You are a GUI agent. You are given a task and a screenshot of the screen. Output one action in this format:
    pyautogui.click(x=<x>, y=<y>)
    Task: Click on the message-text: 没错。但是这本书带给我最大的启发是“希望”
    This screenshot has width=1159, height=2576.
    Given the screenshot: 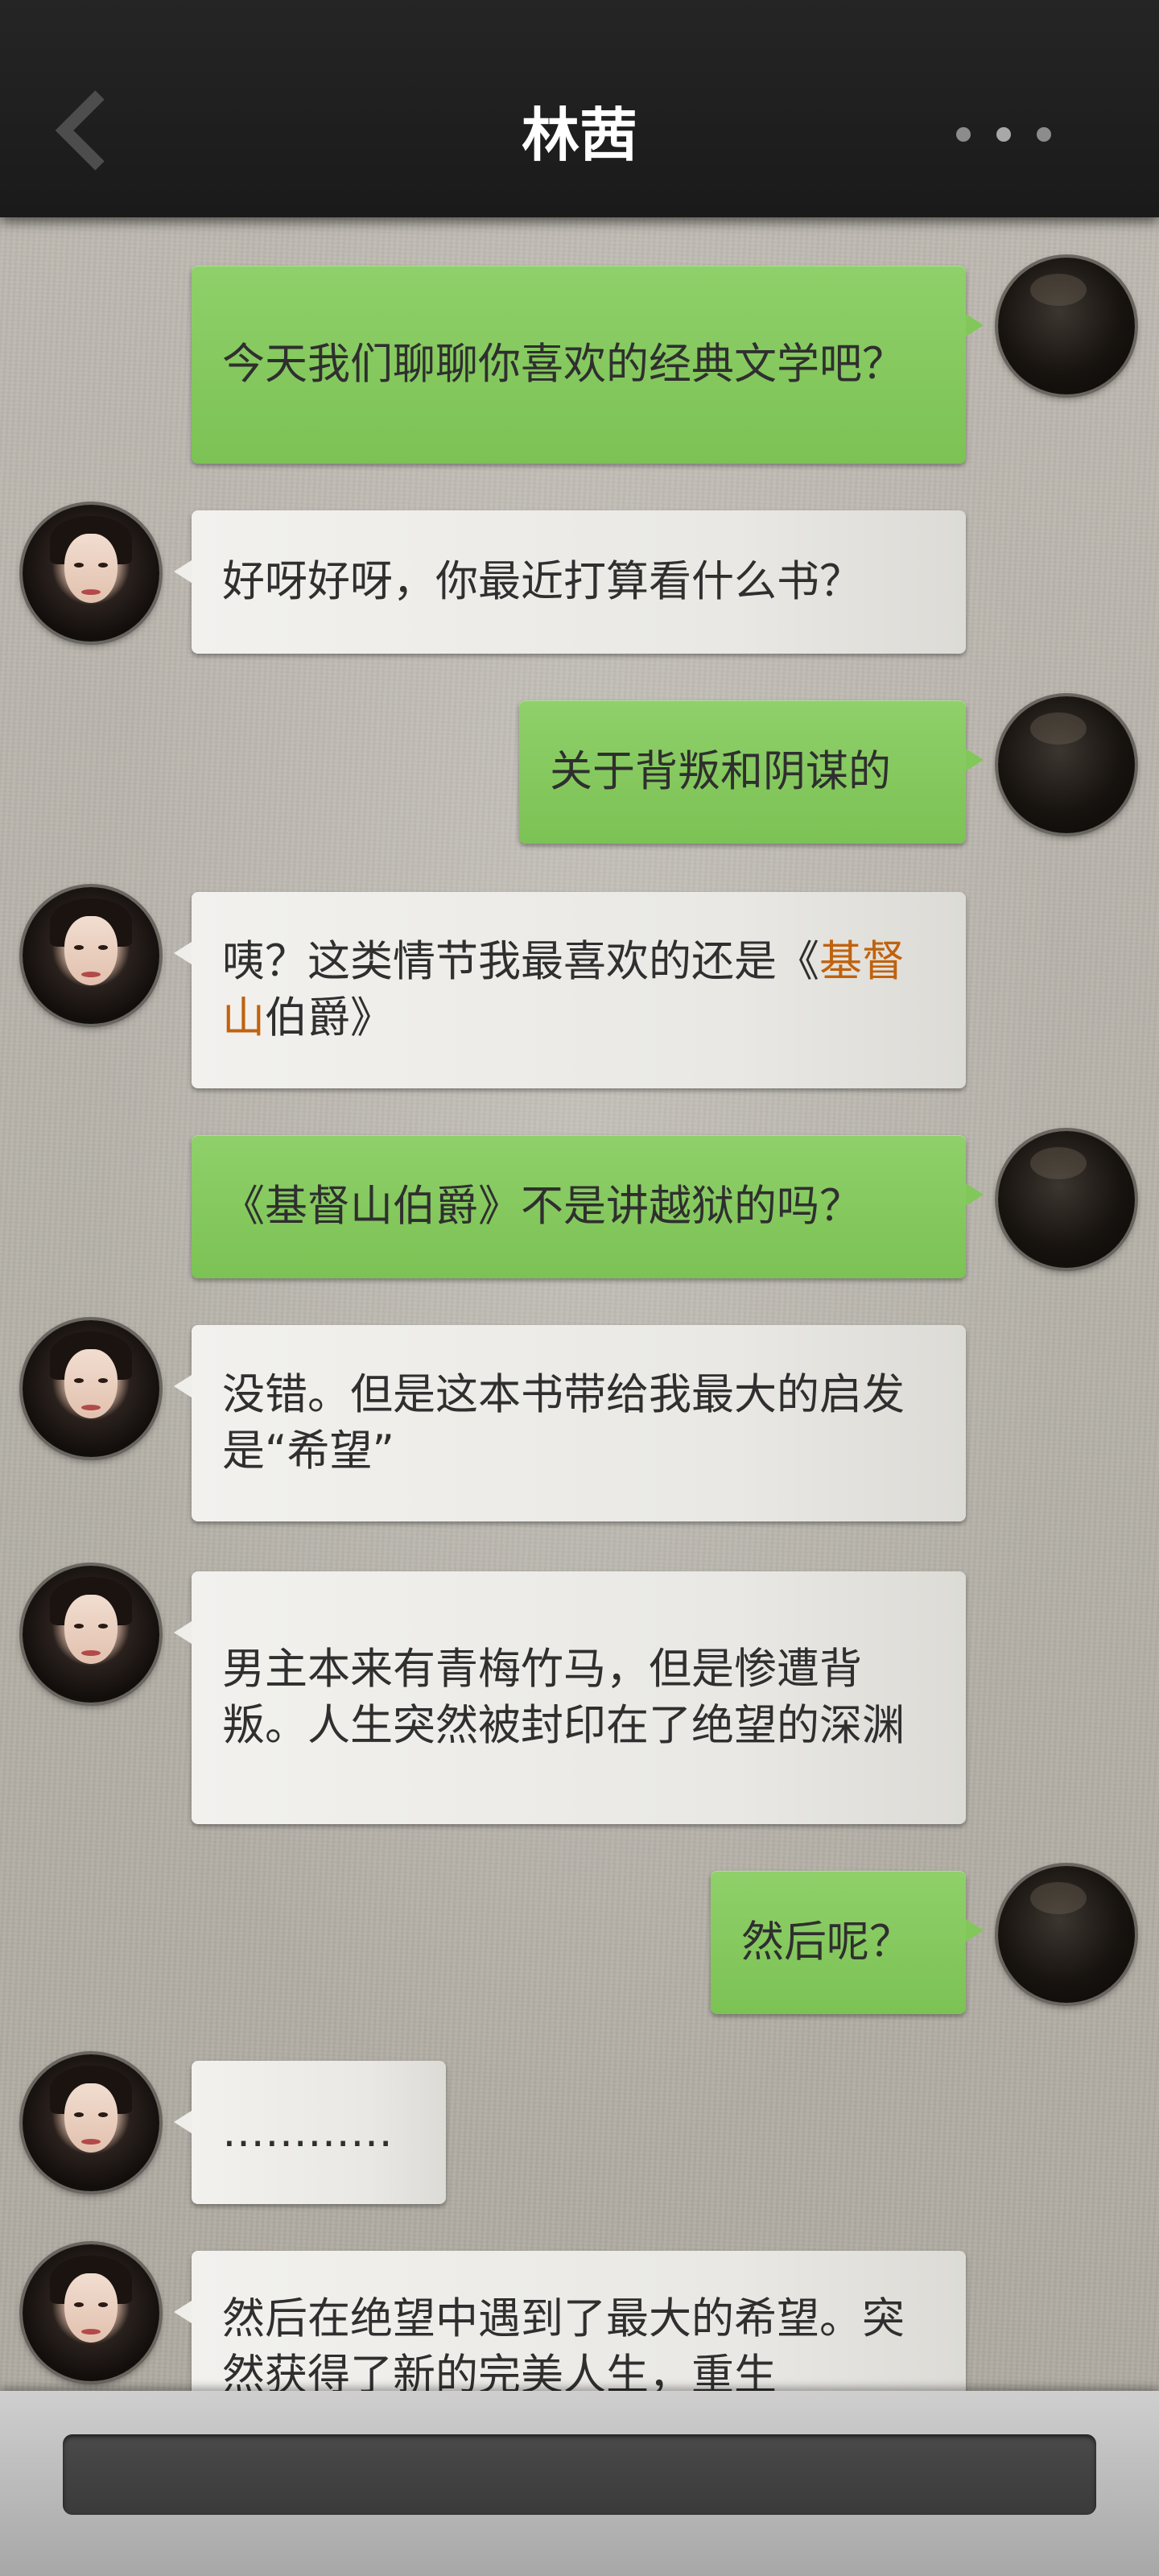 What is the action you would take?
    pyautogui.click(x=563, y=1423)
    